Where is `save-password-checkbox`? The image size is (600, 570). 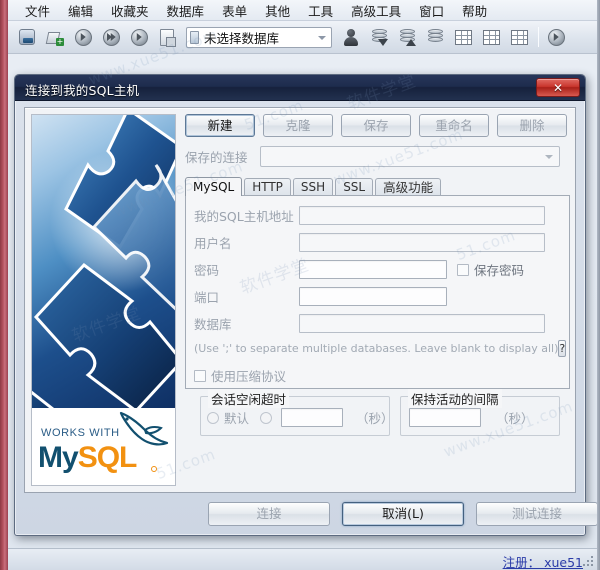
save-password-checkbox is located at coordinates (463, 269).